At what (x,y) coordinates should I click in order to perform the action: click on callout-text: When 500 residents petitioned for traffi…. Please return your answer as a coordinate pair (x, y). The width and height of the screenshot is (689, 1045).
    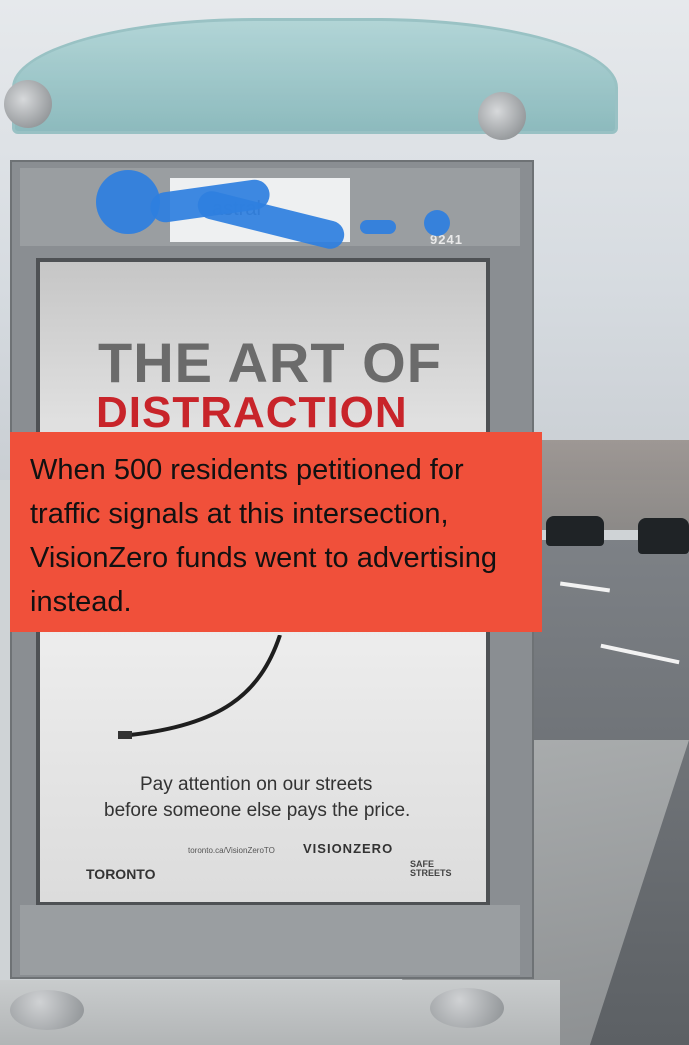
    Looking at the image, I should click on (263, 536).